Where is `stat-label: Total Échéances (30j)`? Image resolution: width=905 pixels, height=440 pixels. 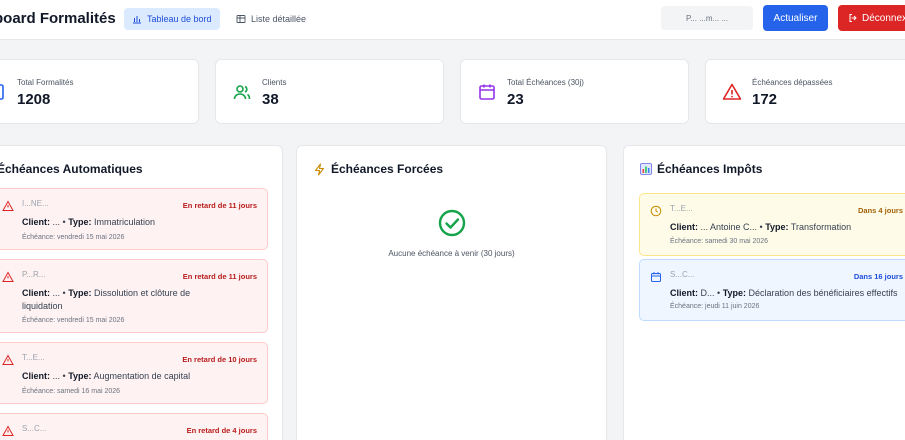
stat-label: Total Échéances (30j) is located at coordinates (545, 82).